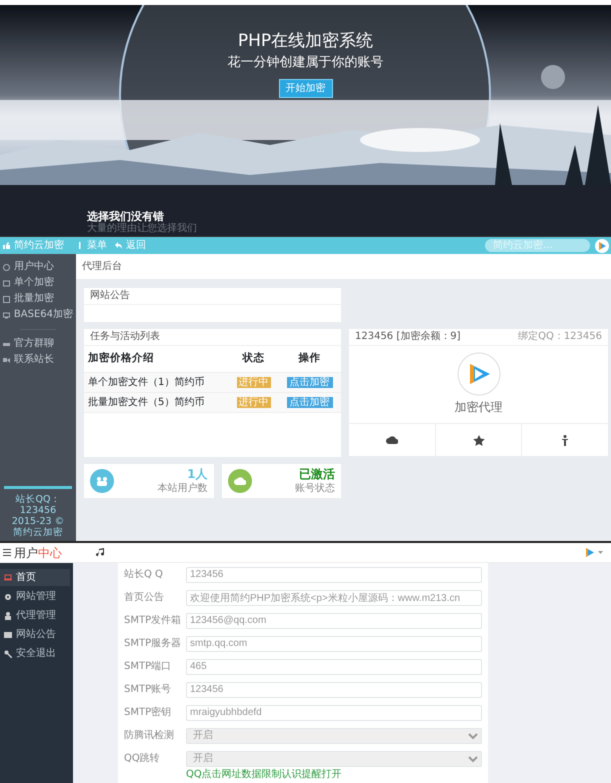 This screenshot has height=783, width=611. What do you see at coordinates (212, 337) in the screenshot?
I see `card-title: 任务与活动列表` at bounding box center [212, 337].